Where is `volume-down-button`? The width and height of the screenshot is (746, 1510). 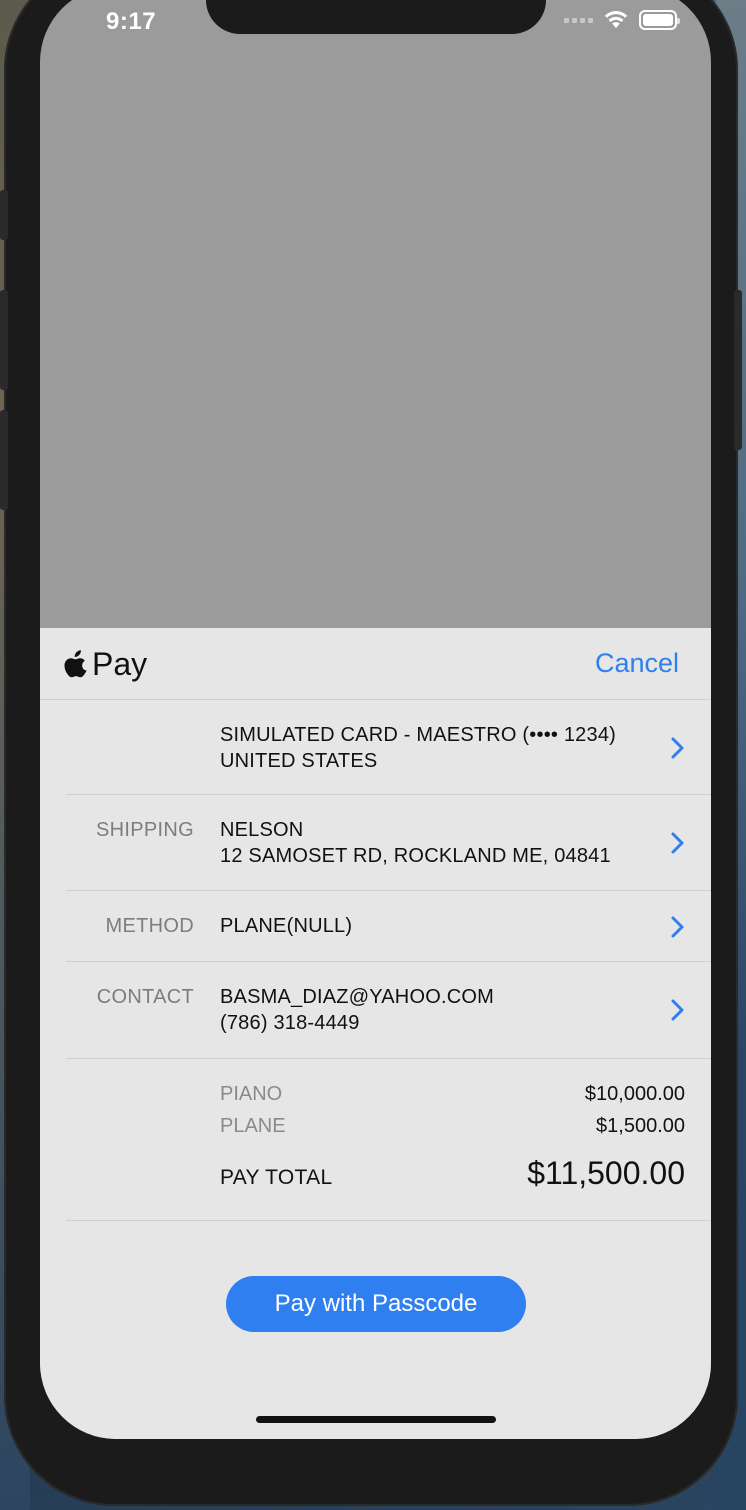
volume-down-button is located at coordinates (4, 460).